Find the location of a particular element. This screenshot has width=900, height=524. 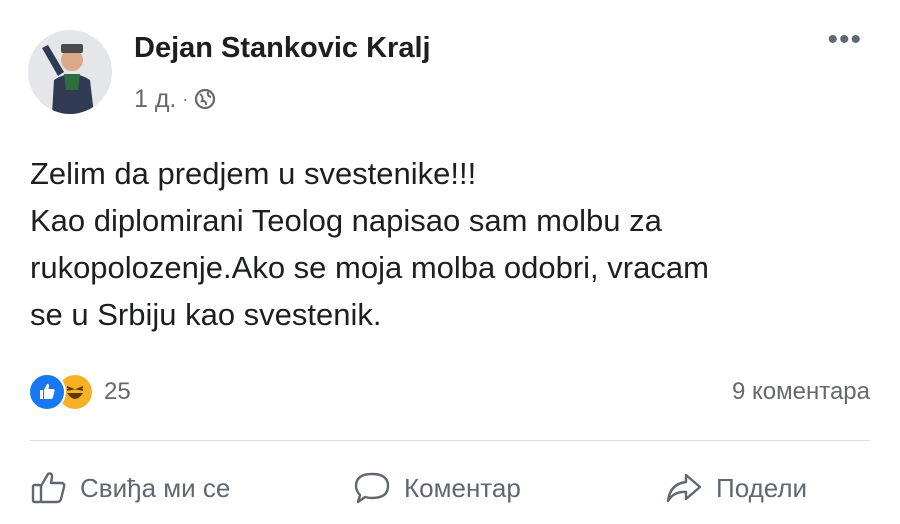

avatar is located at coordinates (70, 72).